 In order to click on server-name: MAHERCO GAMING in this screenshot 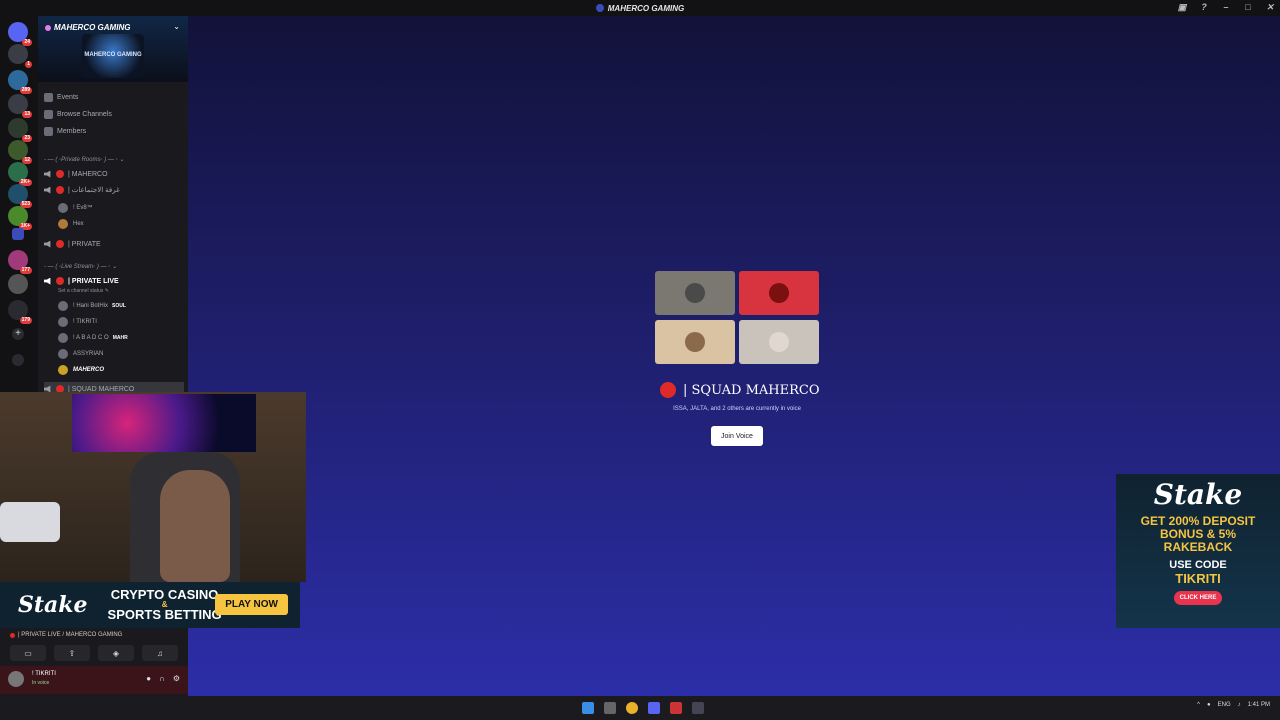, I will do `click(92, 27)`.